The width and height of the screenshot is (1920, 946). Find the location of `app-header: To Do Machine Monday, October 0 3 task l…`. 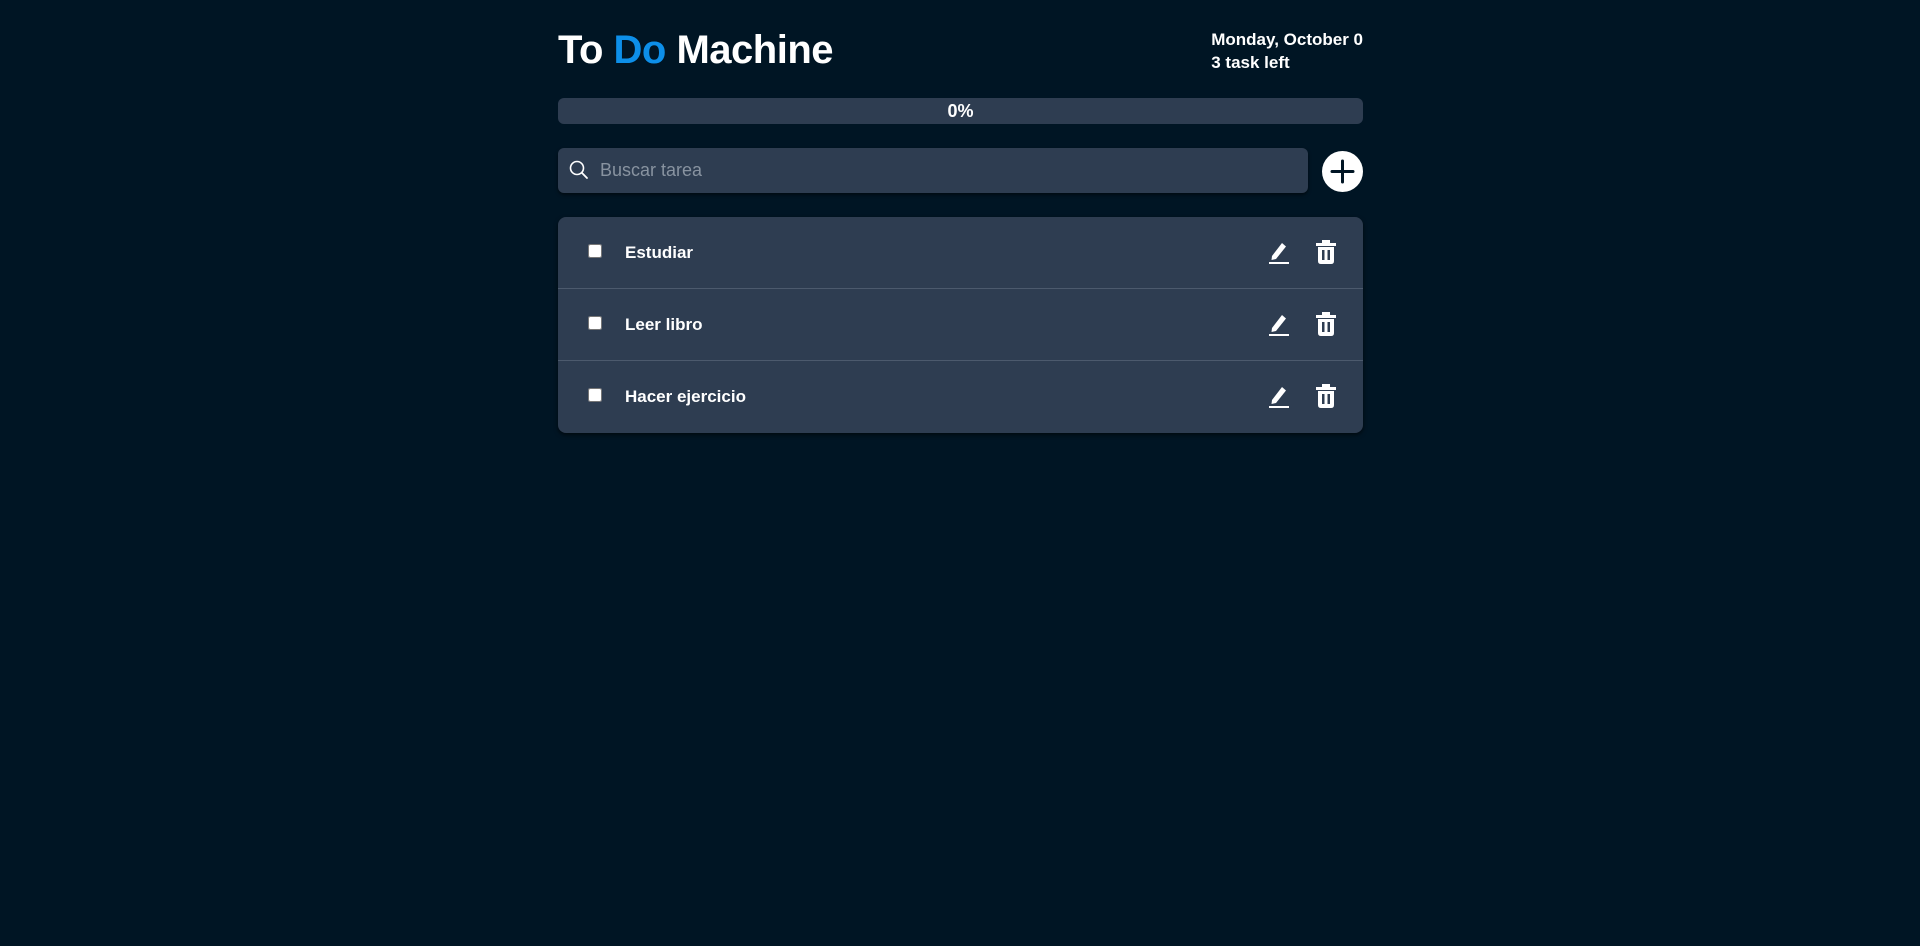

app-header: To Do Machine Monday, October 0 3 task l… is located at coordinates (960, 49).